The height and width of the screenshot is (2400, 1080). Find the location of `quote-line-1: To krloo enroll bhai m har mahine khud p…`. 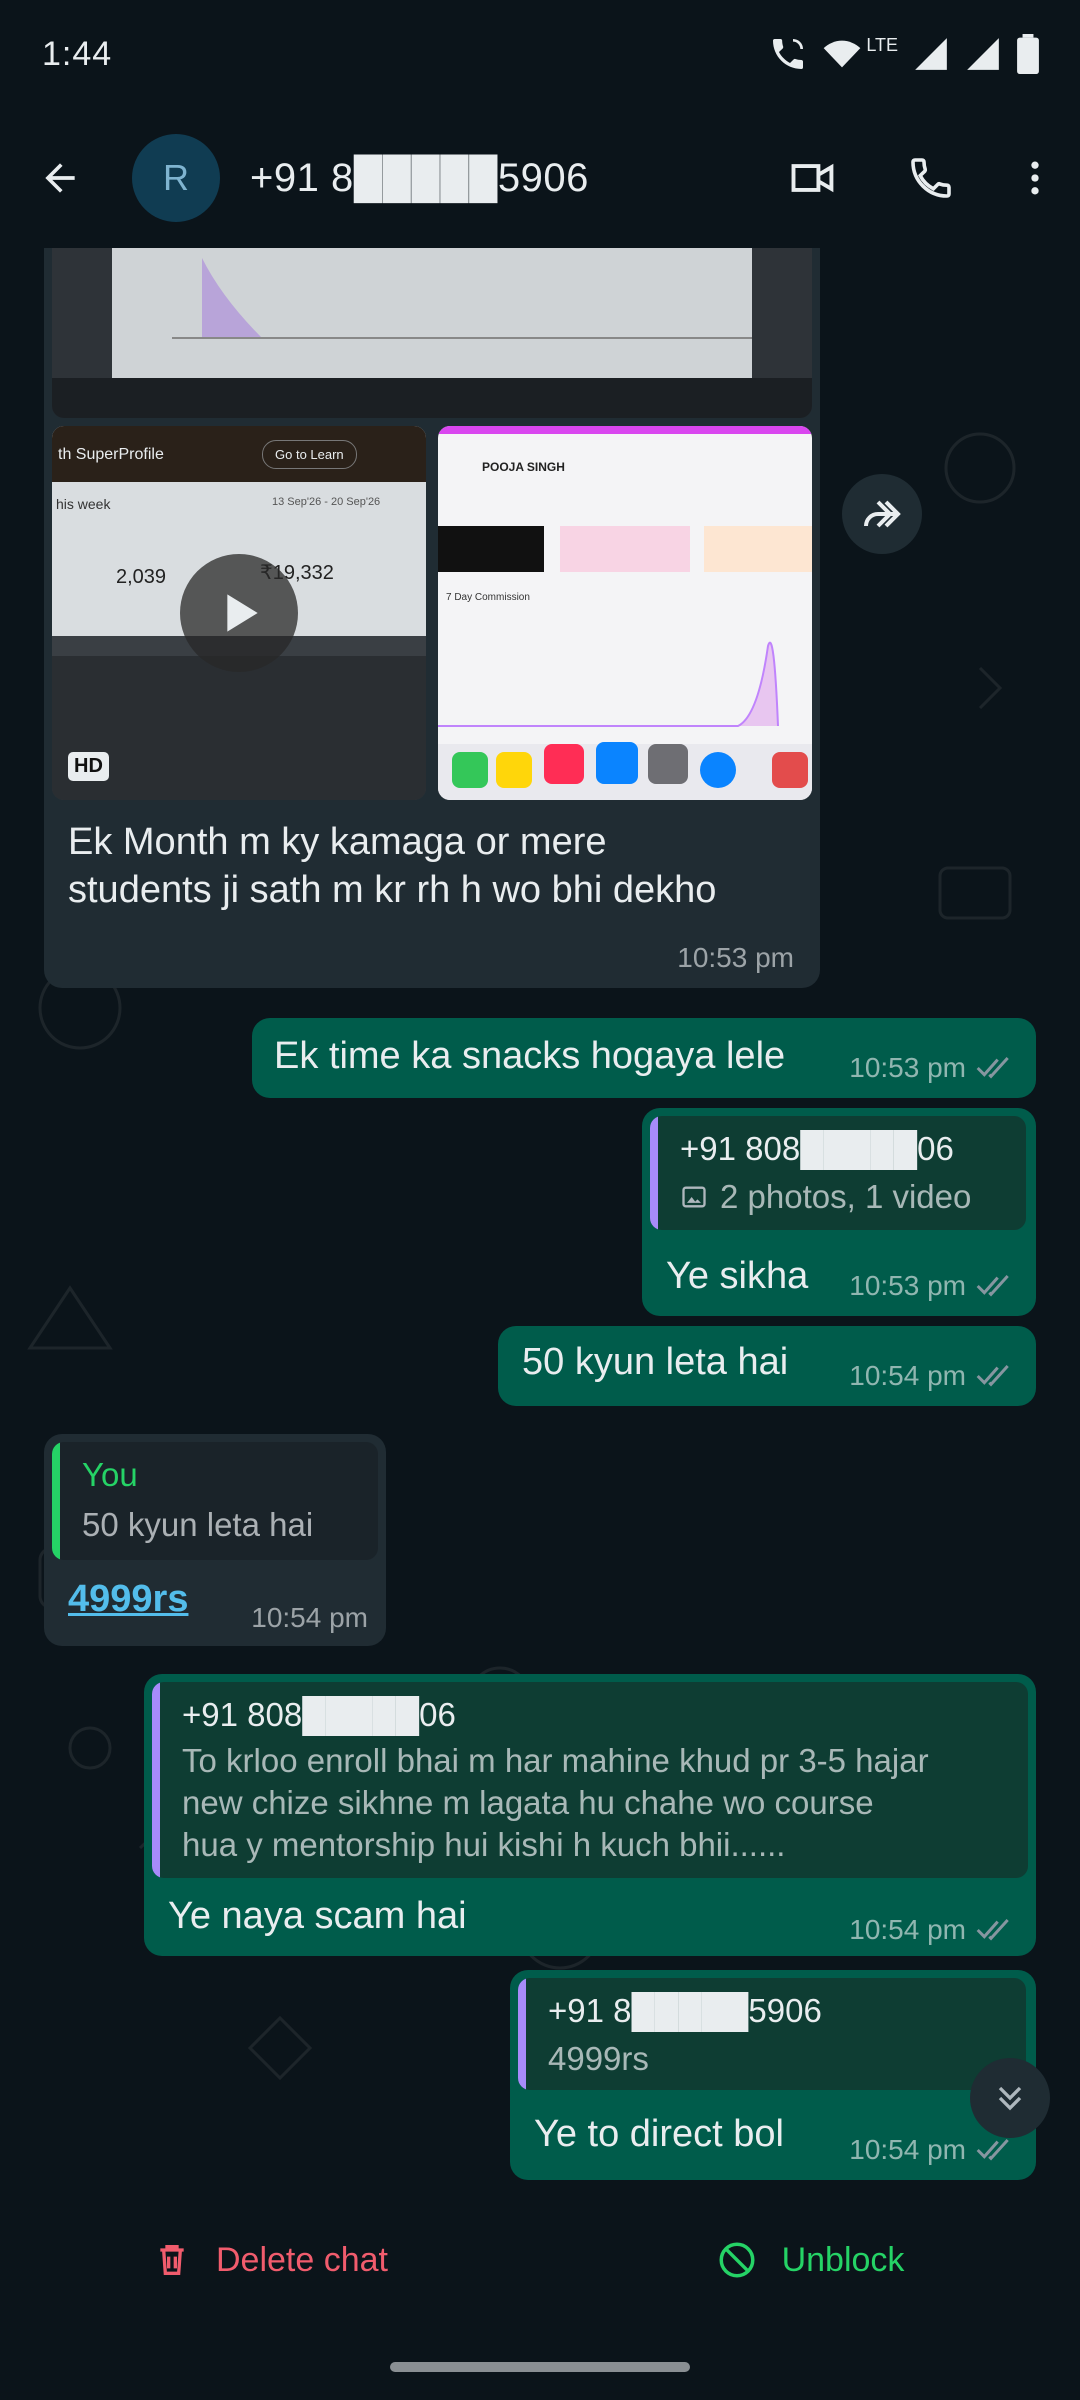

quote-line-1: To krloo enroll bhai m har mahine khud p… is located at coordinates (555, 1760).